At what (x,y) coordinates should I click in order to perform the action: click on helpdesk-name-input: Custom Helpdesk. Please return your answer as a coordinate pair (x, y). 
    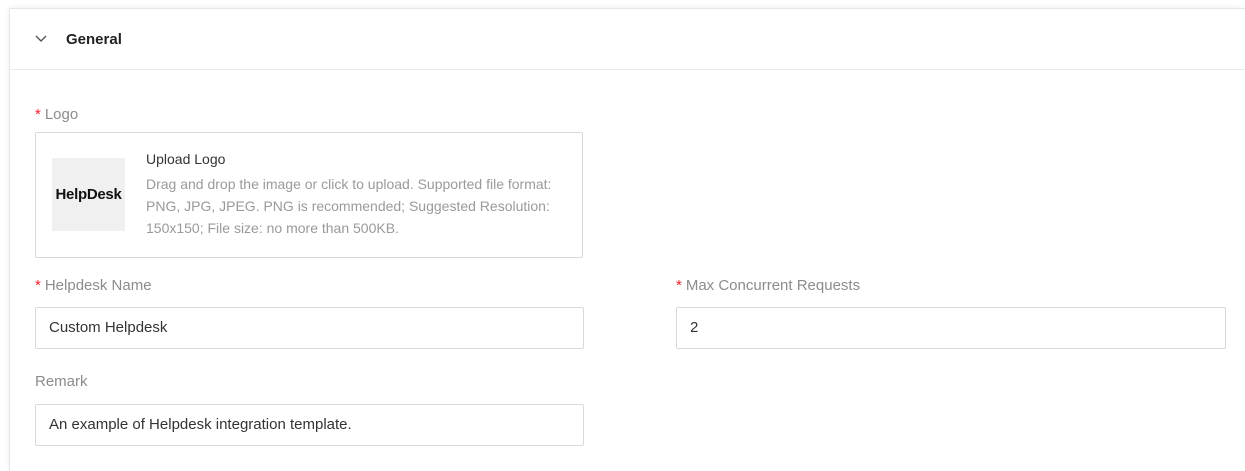
    Looking at the image, I should click on (309, 328).